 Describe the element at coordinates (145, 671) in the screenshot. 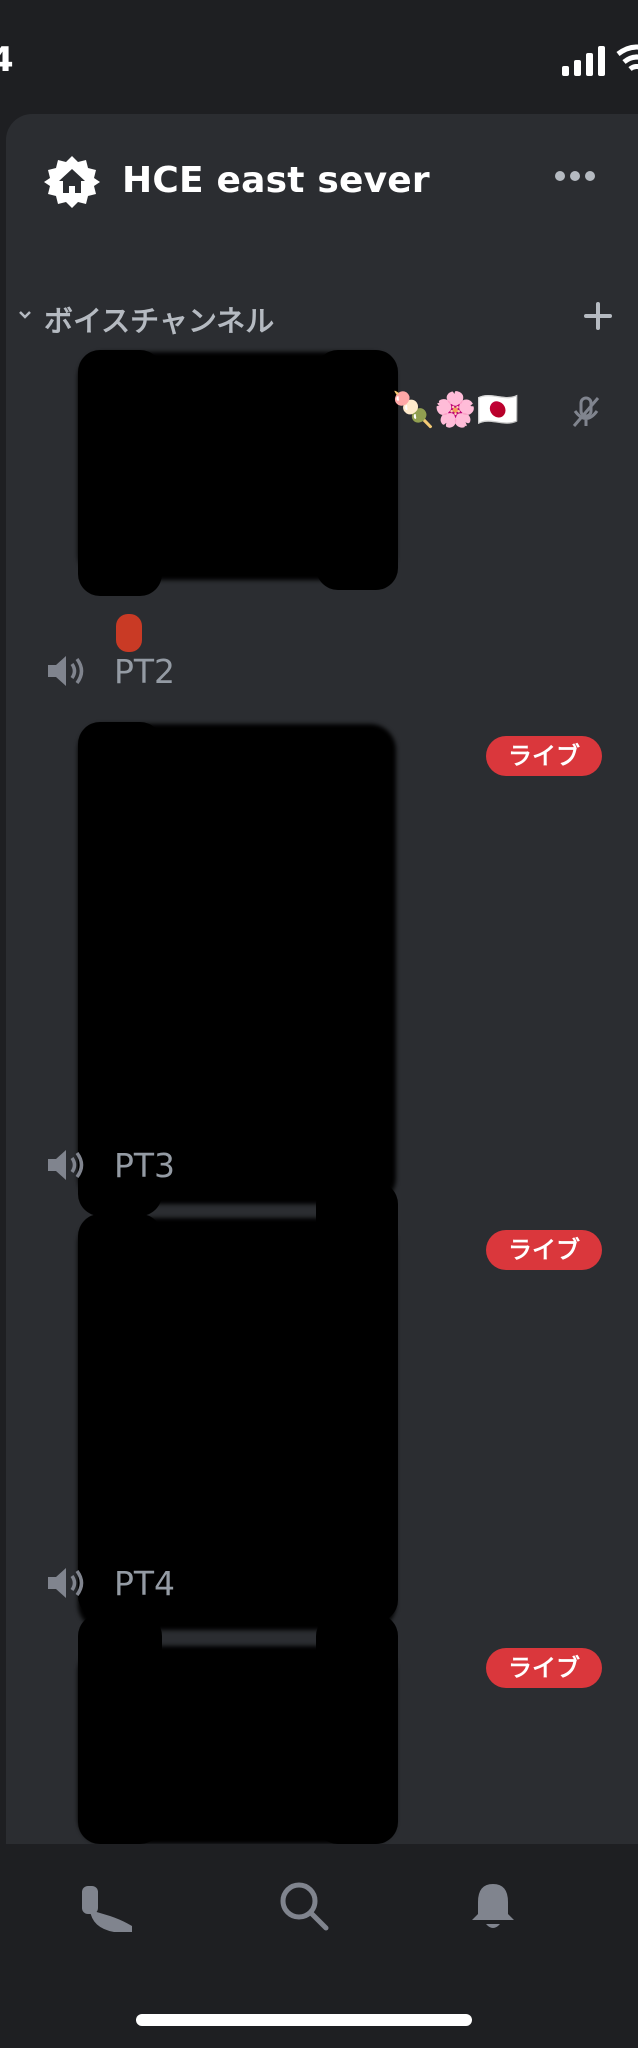

I see `channel-name: PT2` at that location.